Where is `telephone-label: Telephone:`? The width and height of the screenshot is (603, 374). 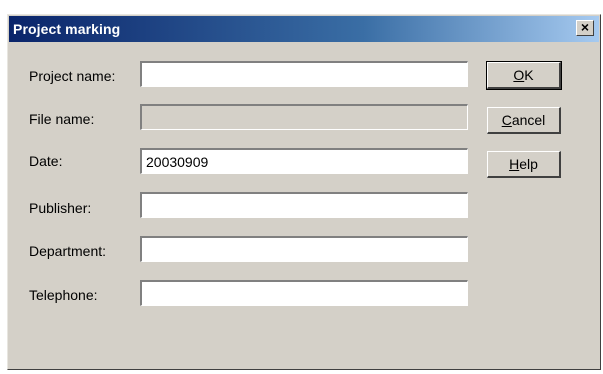
telephone-label: Telephone: is located at coordinates (63, 295).